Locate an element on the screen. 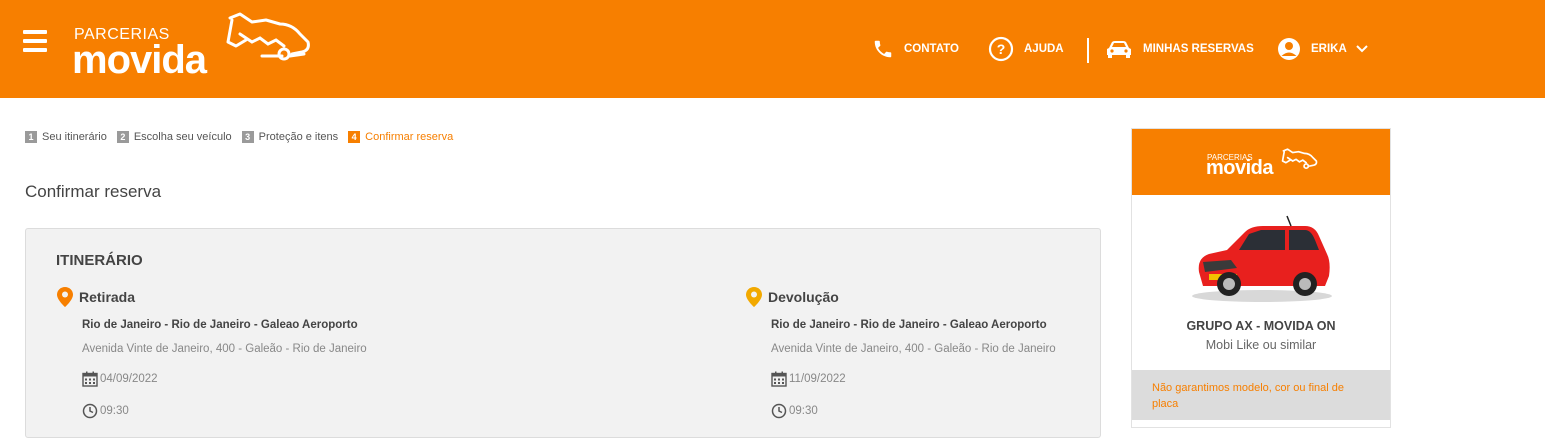  movida-logo: PARCERIAS movida is located at coordinates (192, 47).